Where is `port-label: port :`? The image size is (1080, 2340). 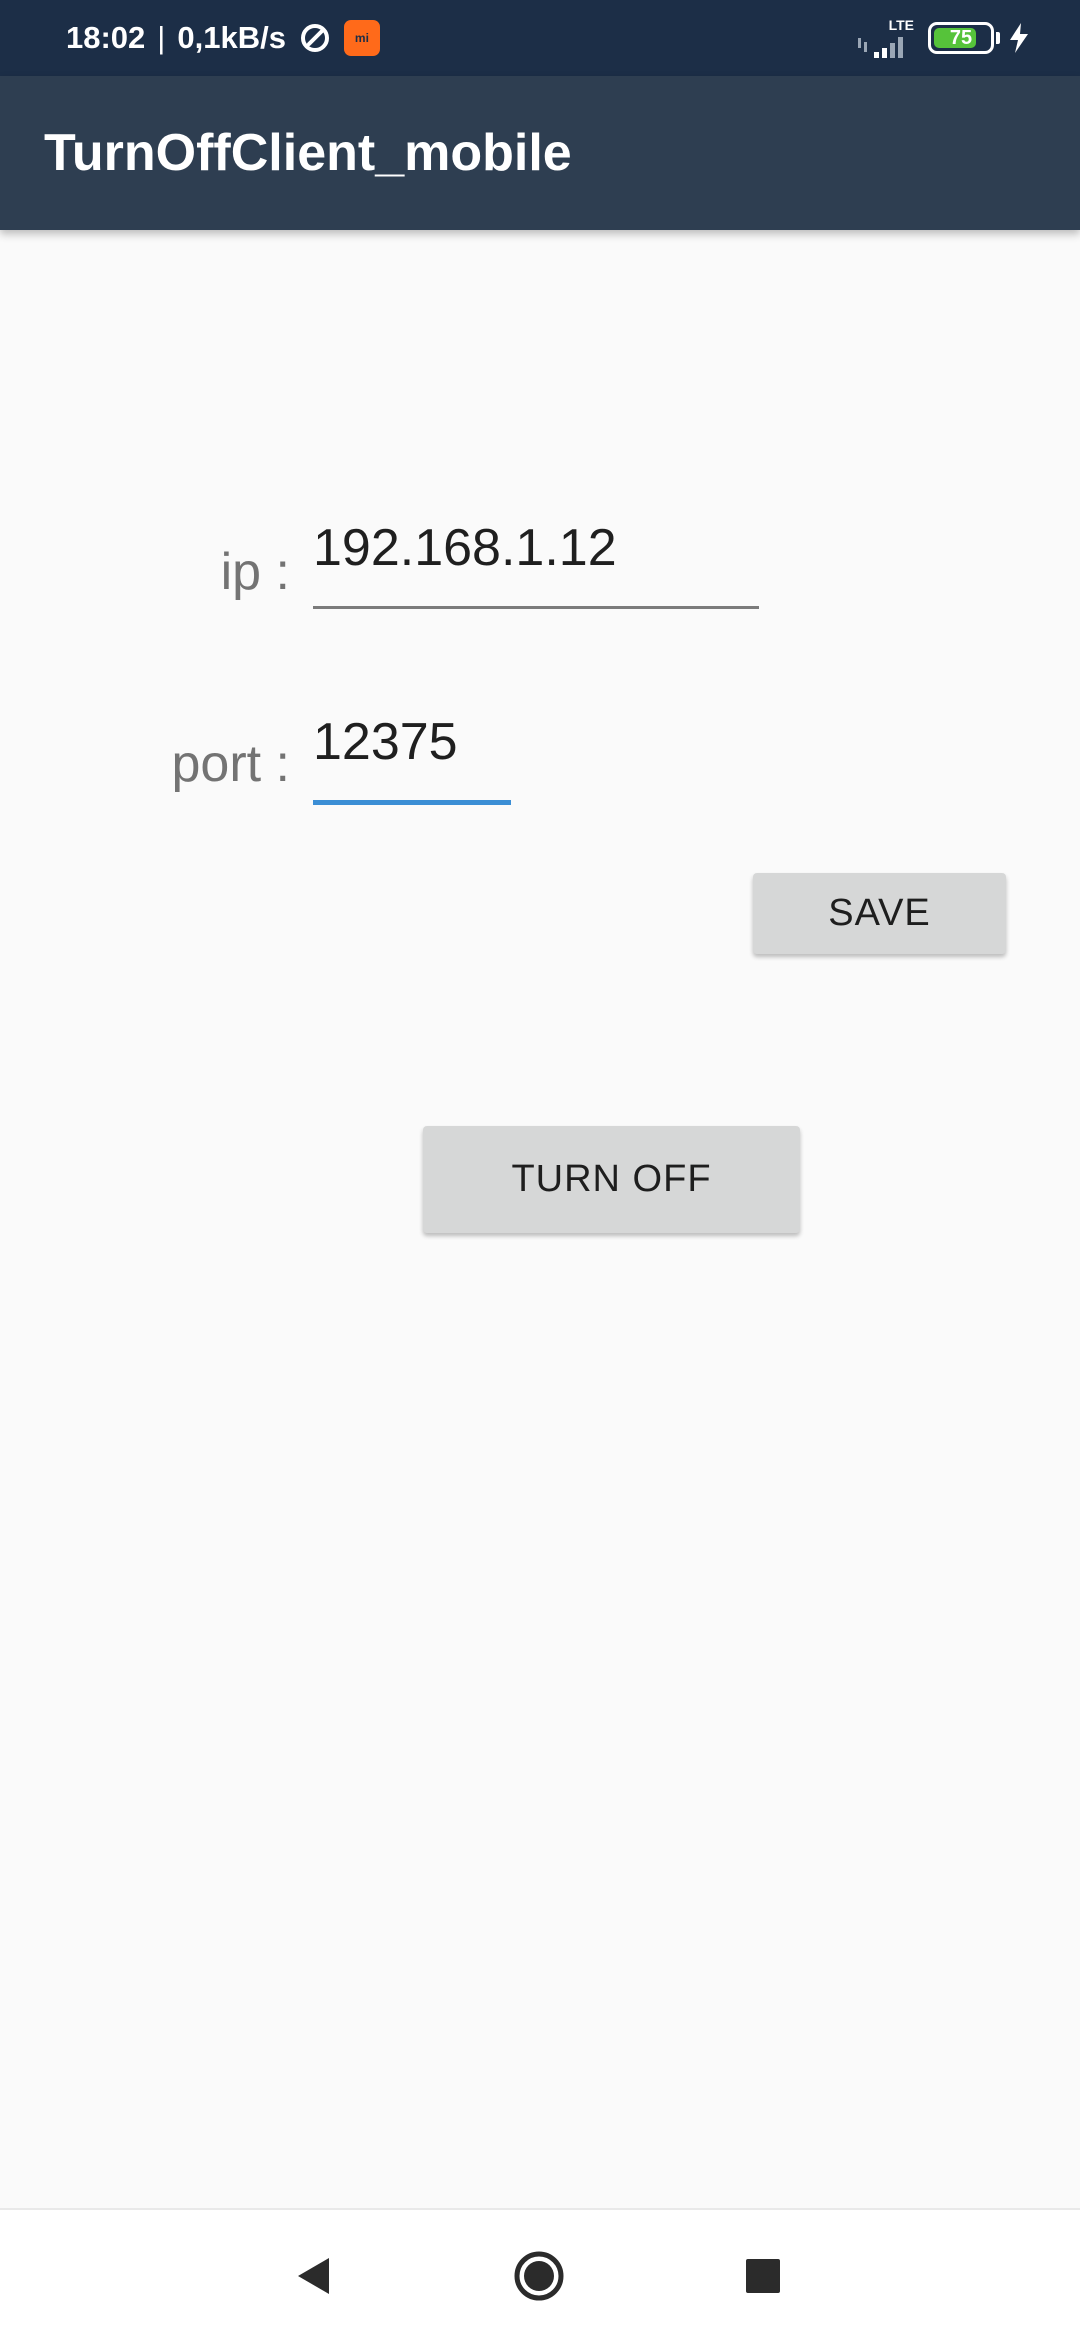 port-label: port : is located at coordinates (231, 764).